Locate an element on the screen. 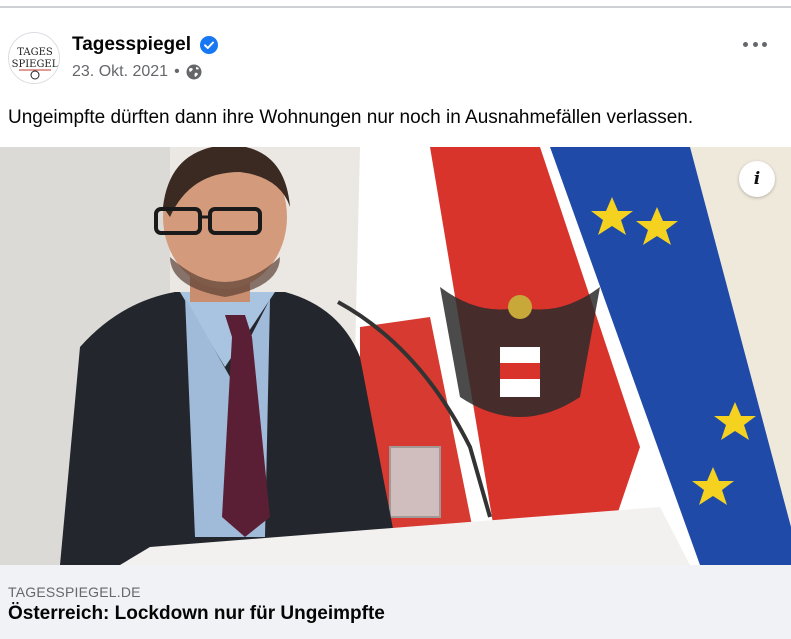  link-domain: TAGESSPIEGEL.DE is located at coordinates (74, 592).